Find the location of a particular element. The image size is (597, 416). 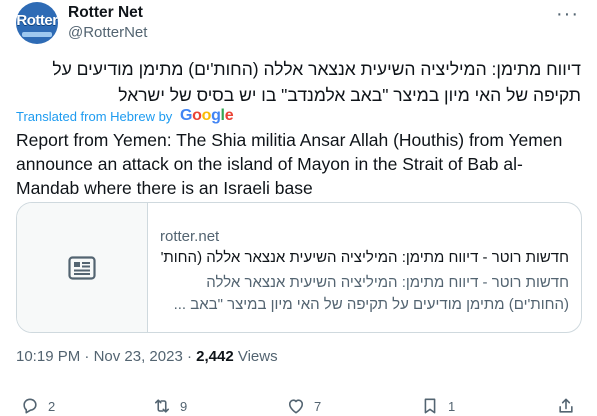

views-count: 2,442 is located at coordinates (215, 356).